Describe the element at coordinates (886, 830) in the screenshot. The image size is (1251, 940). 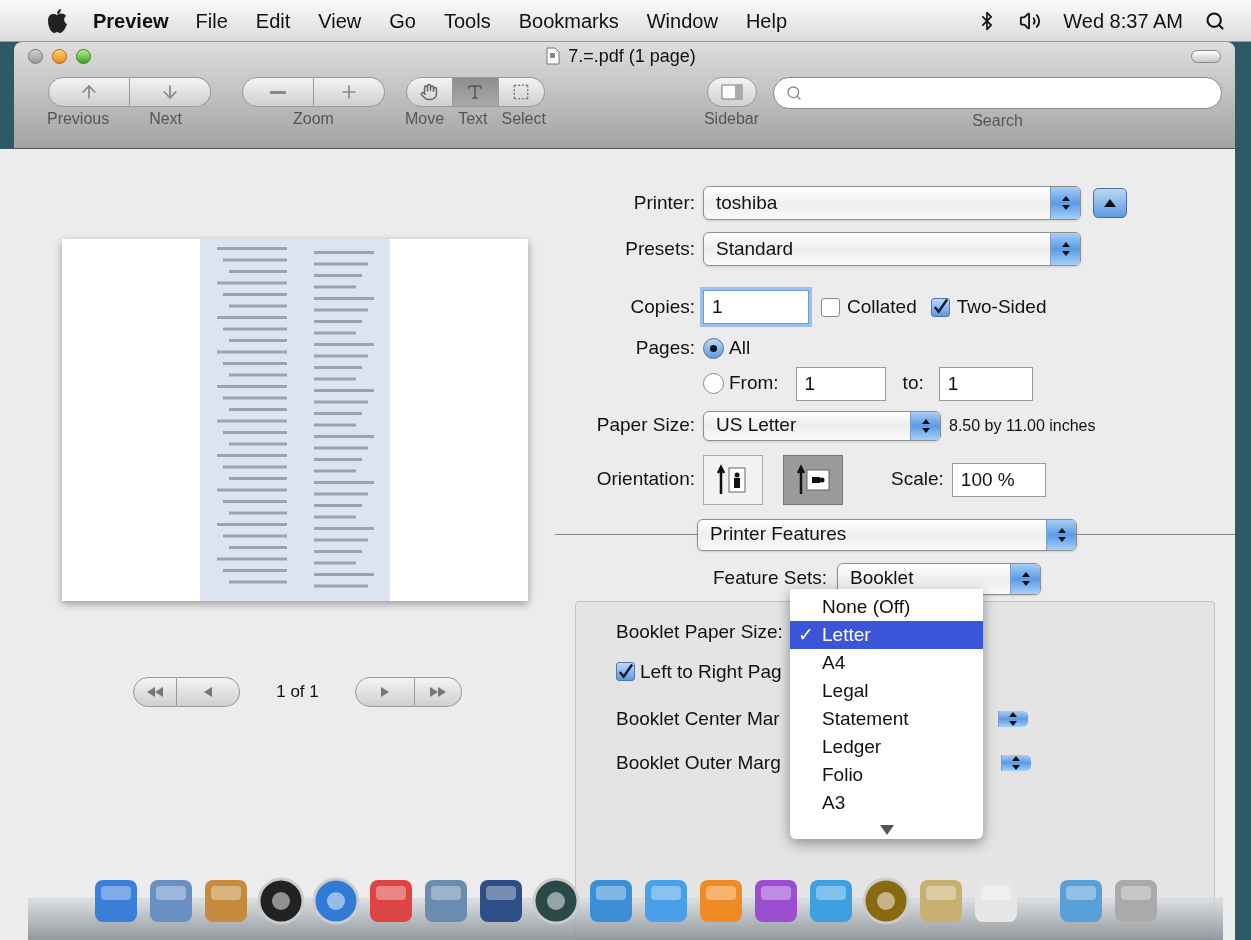
I see `scroll-down-arrow-icon` at that location.